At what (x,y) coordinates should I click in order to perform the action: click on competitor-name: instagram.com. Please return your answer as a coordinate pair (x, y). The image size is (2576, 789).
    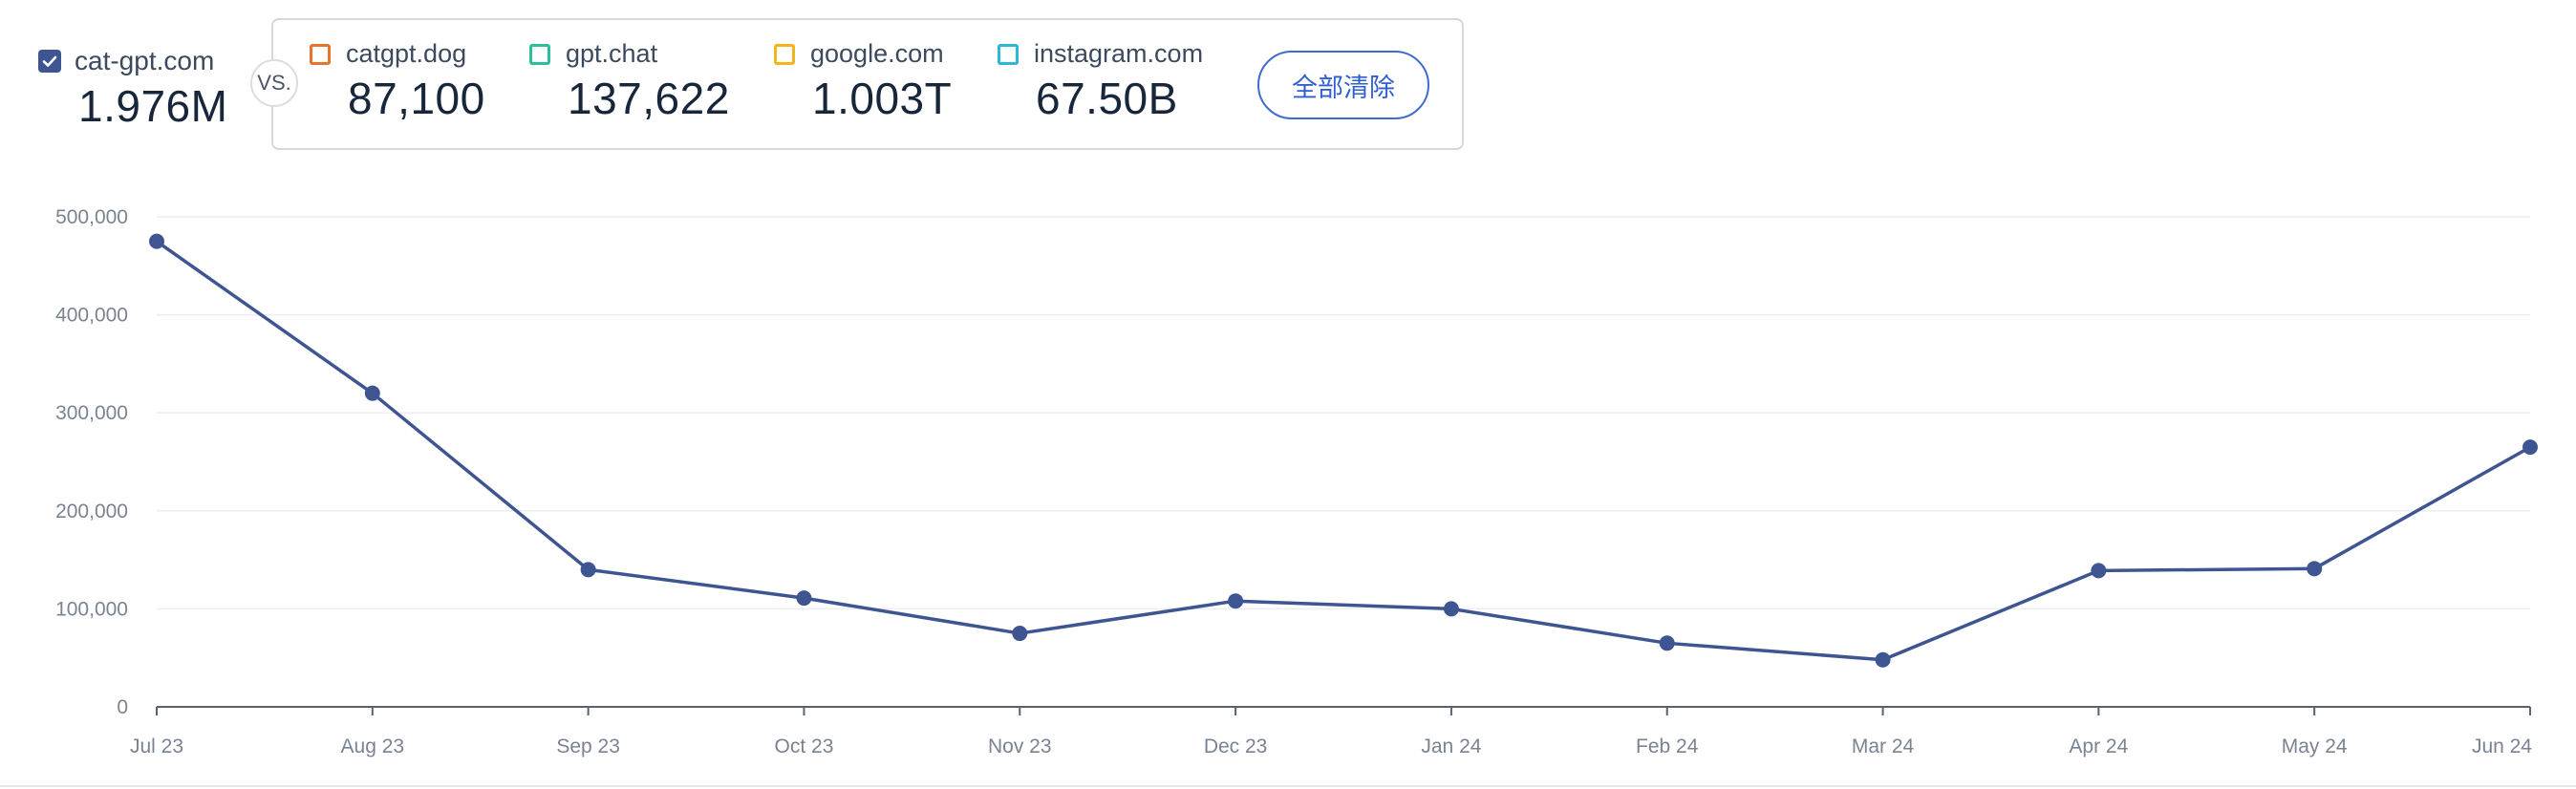
    Looking at the image, I should click on (1119, 53).